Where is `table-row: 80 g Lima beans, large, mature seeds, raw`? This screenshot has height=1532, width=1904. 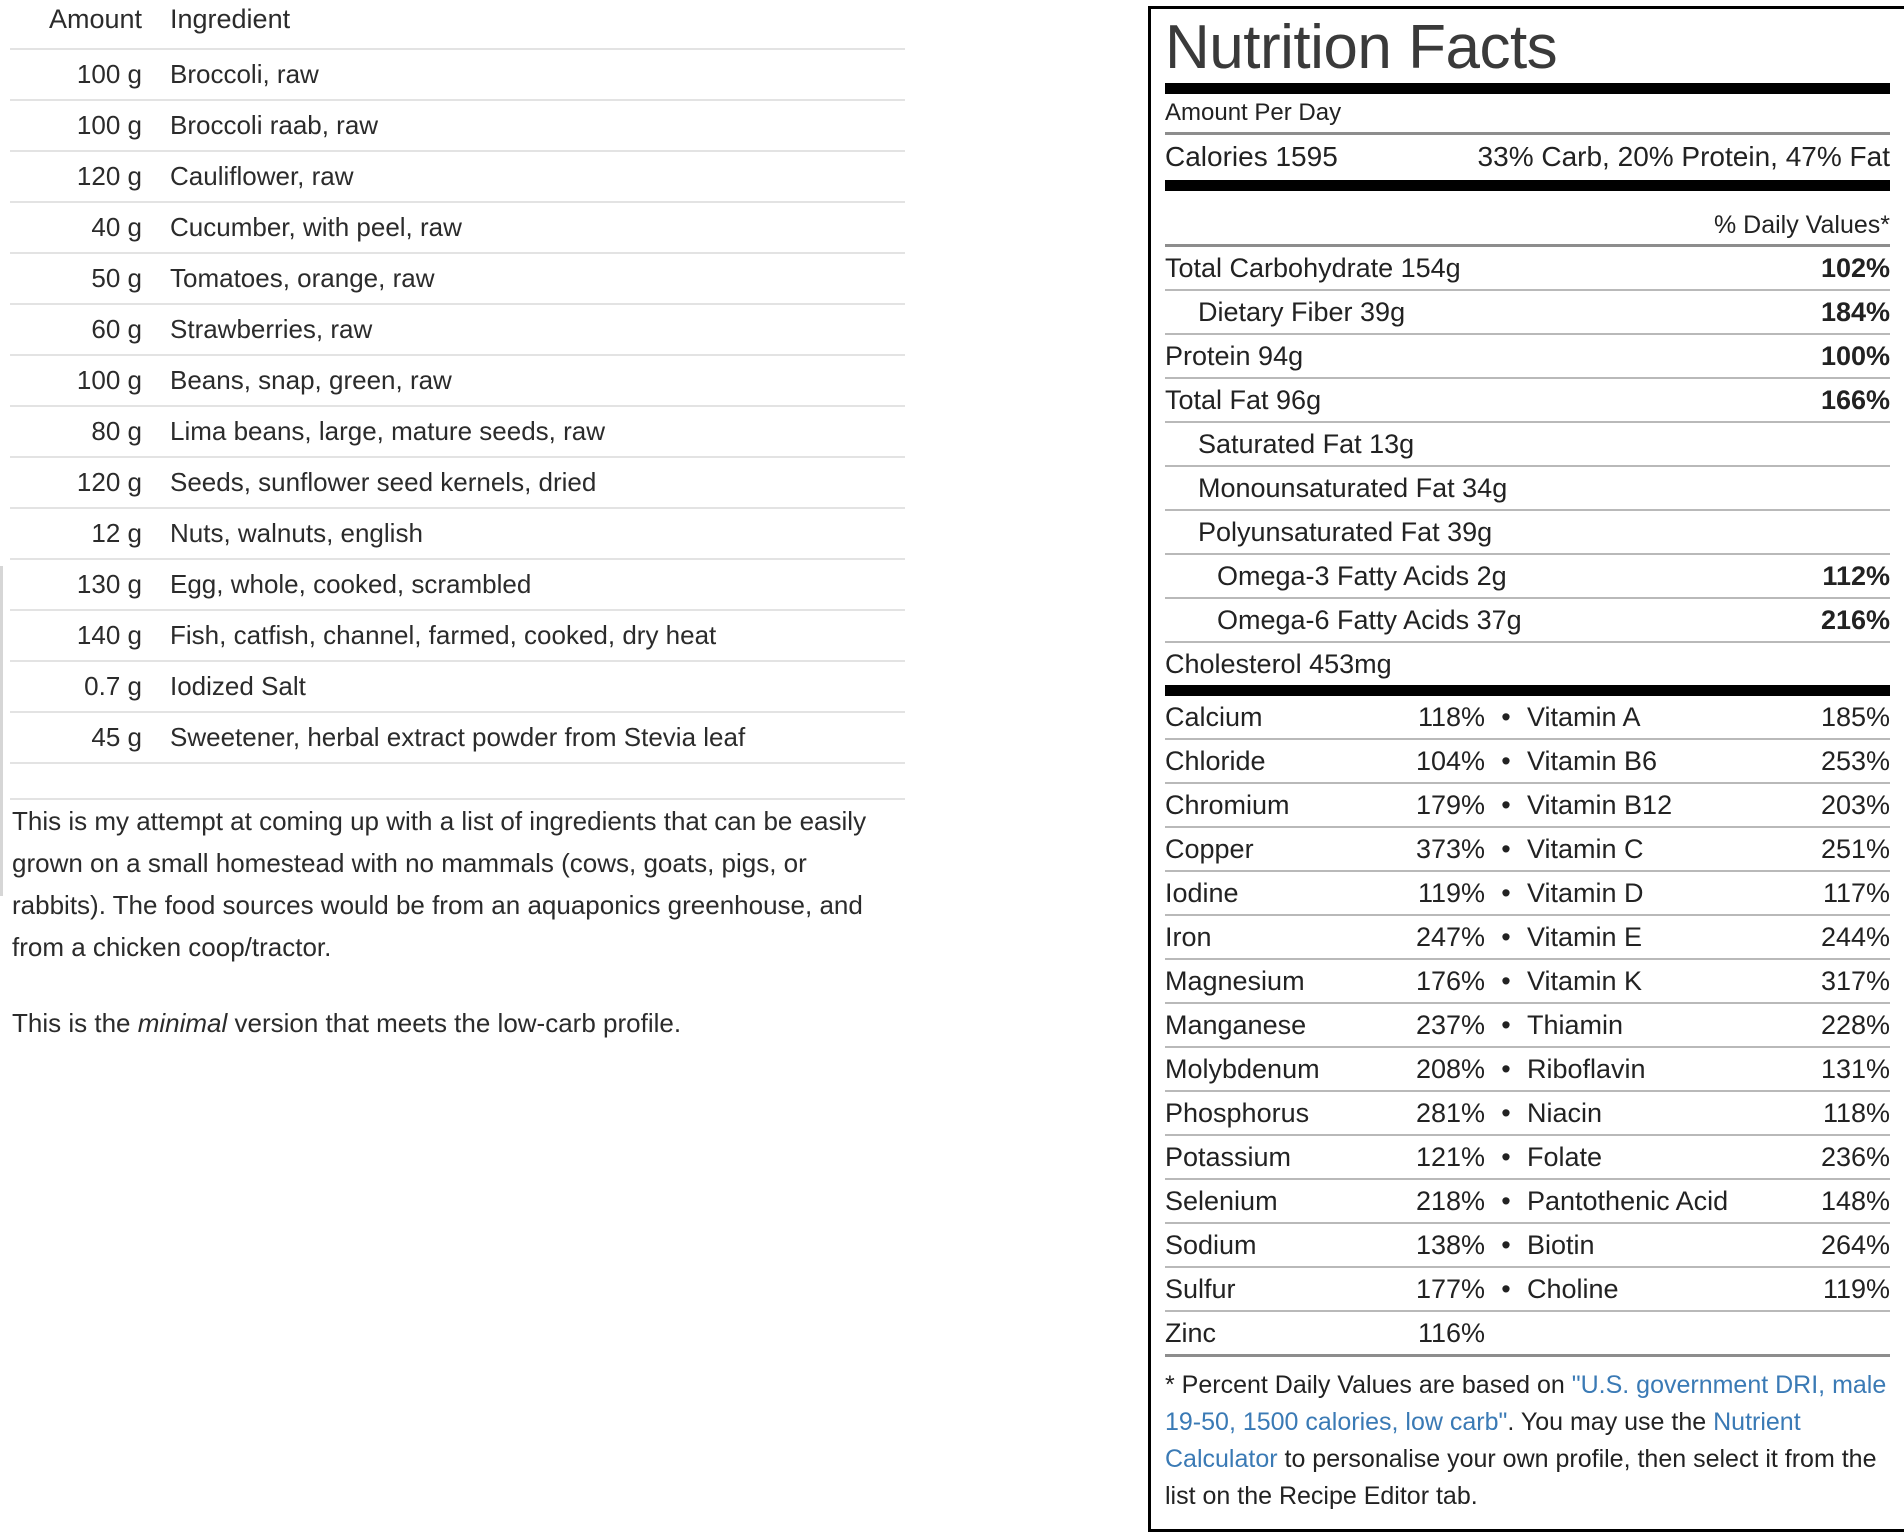
table-row: 80 g Lima beans, large, mature seeds, raw is located at coordinates (457, 431).